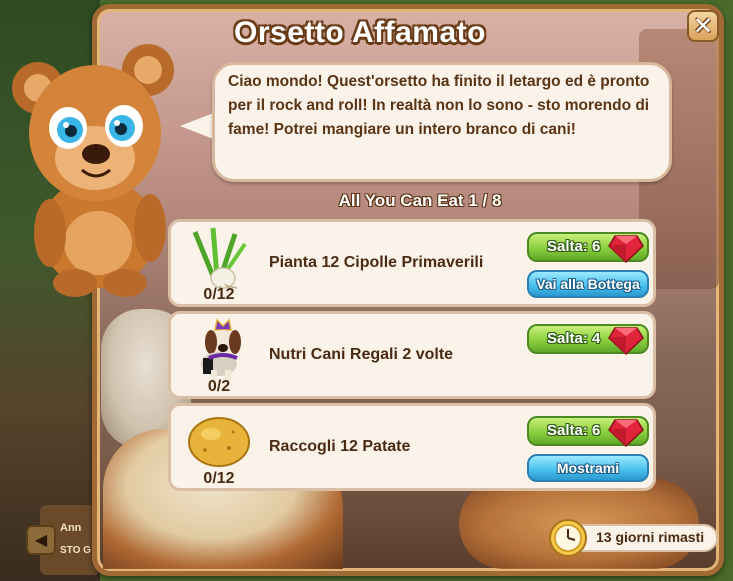  I want to click on show-me-button: Mostrami, so click(588, 468).